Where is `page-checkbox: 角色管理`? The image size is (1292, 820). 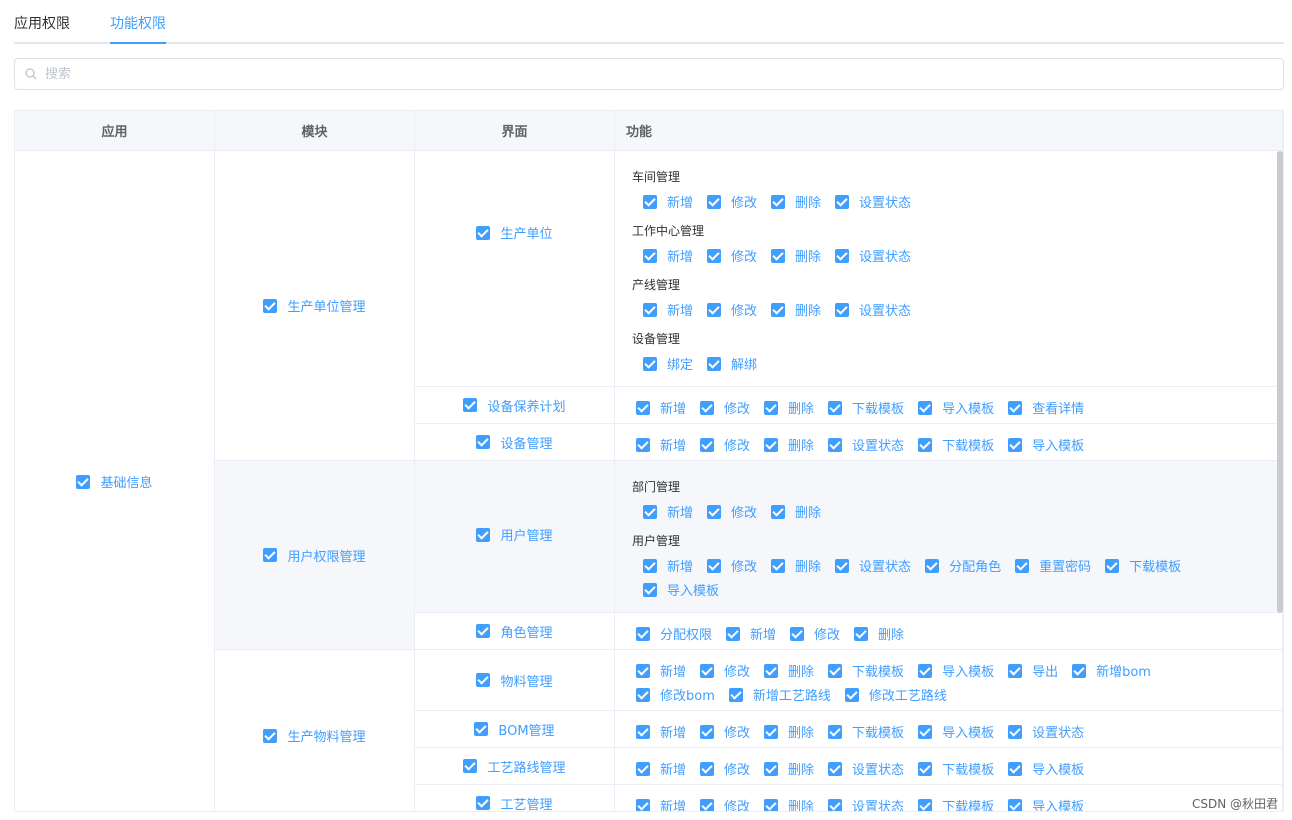 page-checkbox: 角色管理 is located at coordinates (514, 631).